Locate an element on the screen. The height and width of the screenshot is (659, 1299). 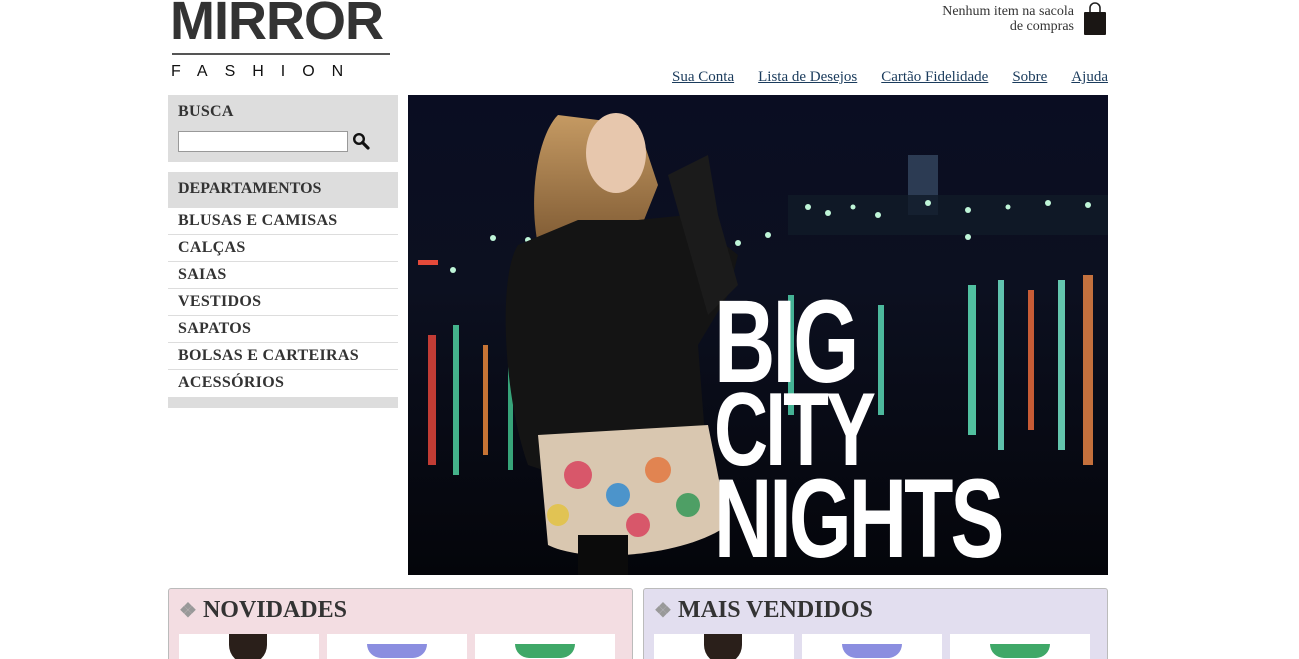
cart-status: Nenhum item na sacola de compras is located at coordinates (994, 19).